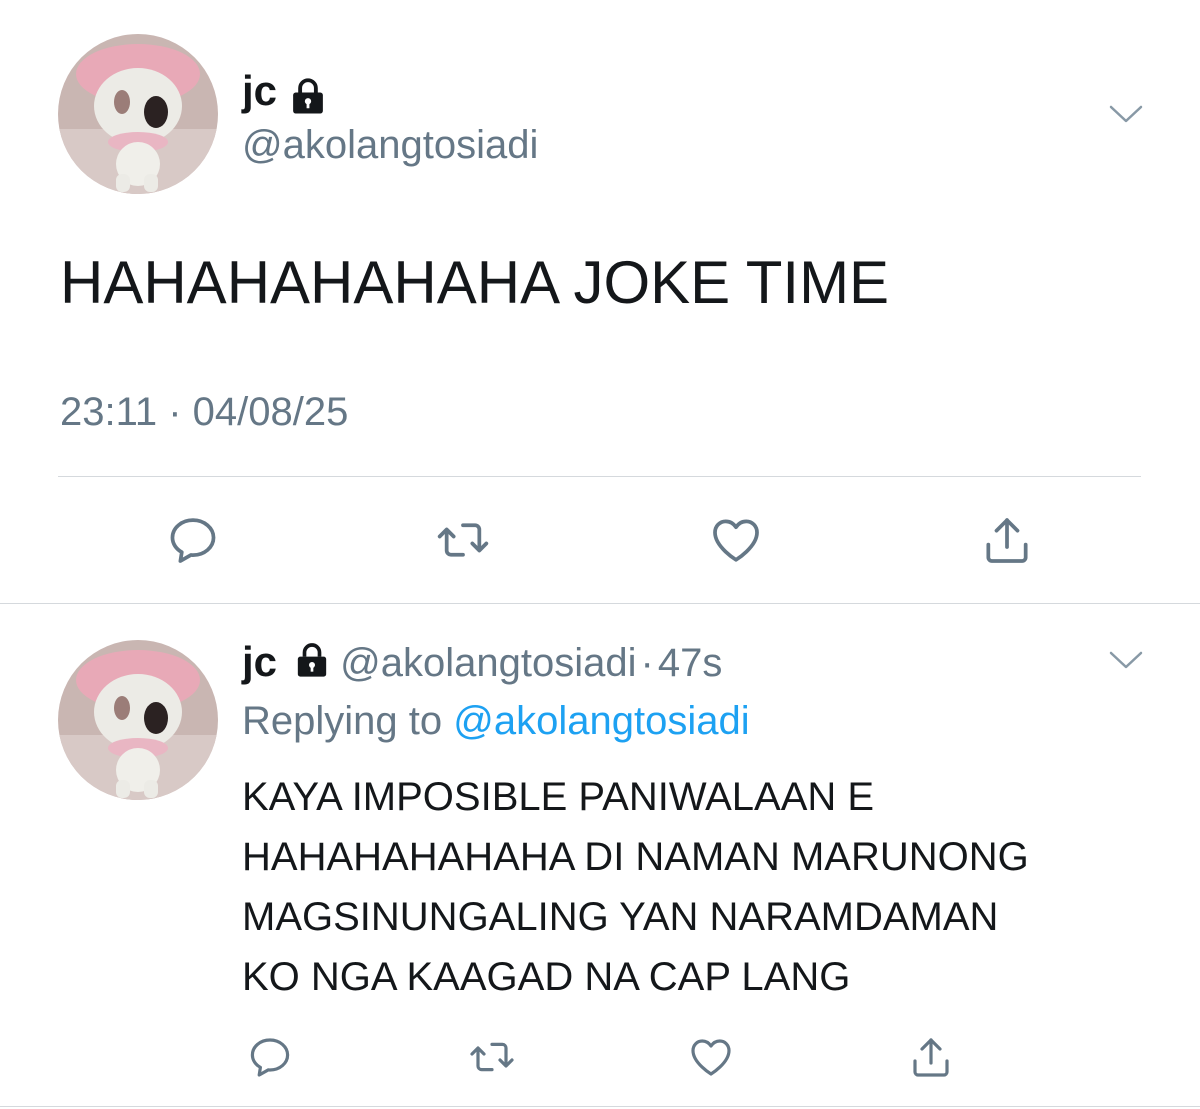 The width and height of the screenshot is (1200, 1109). I want to click on reply-text-line: KO NGA KAAGAD NA CAP LANG, so click(546, 977).